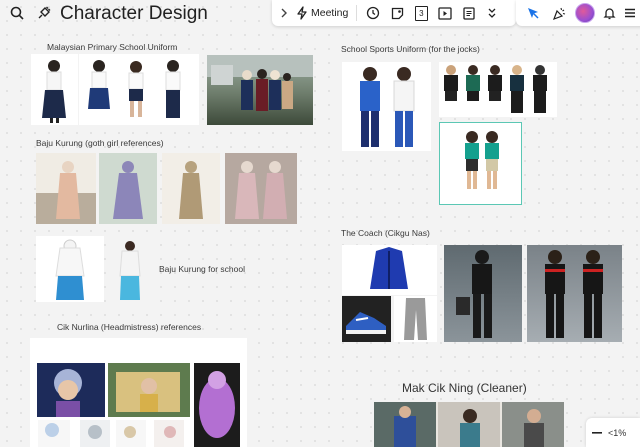 The image size is (640, 447). I want to click on page-number-icon: 3, so click(421, 13).